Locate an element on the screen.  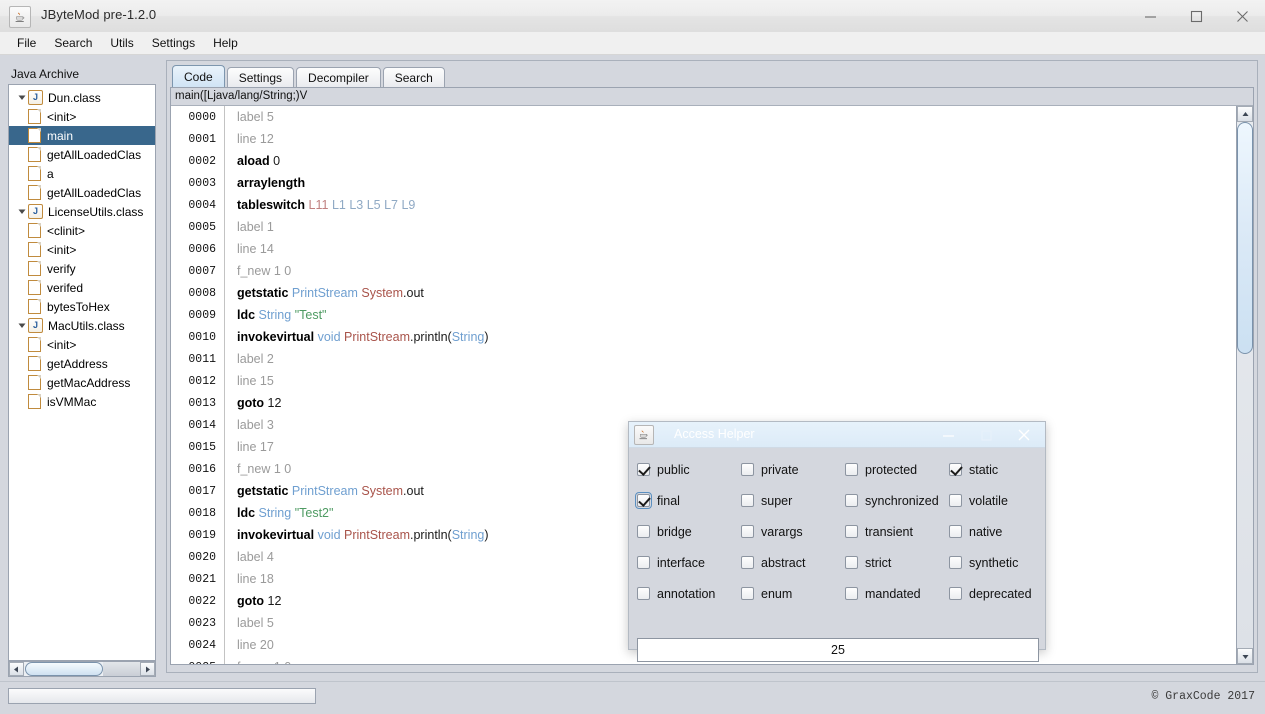
close-button is located at coordinates (1242, 16).